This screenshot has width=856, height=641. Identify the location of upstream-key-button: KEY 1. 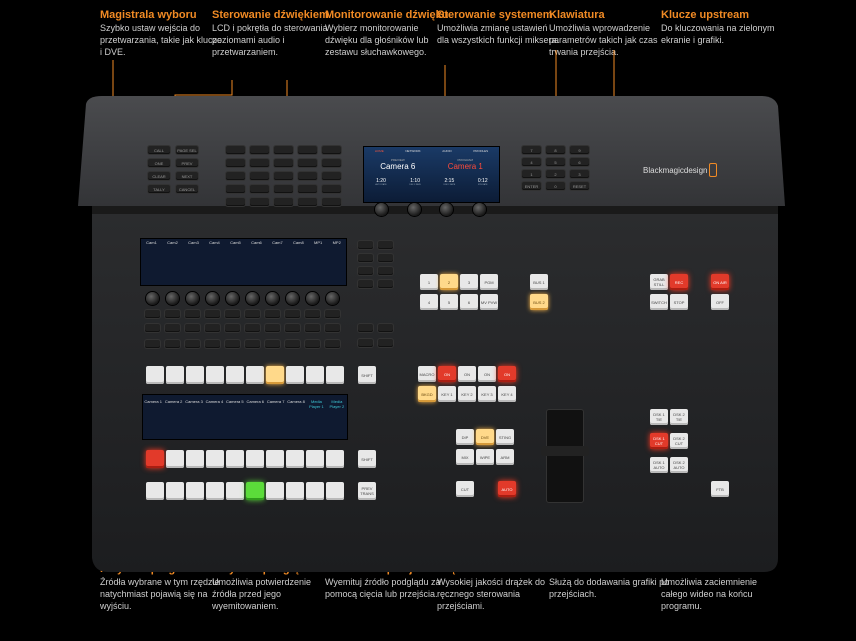
(447, 394).